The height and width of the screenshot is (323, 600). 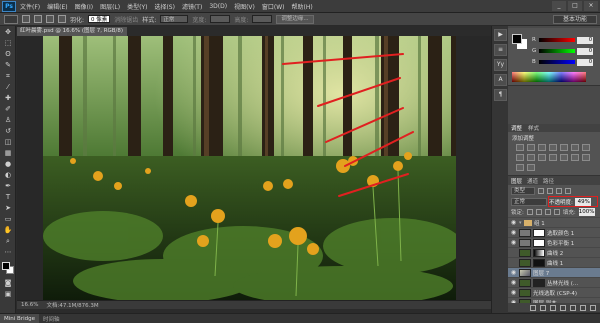 I want to click on menu-edit: 编辑(E), so click(x=57, y=6).